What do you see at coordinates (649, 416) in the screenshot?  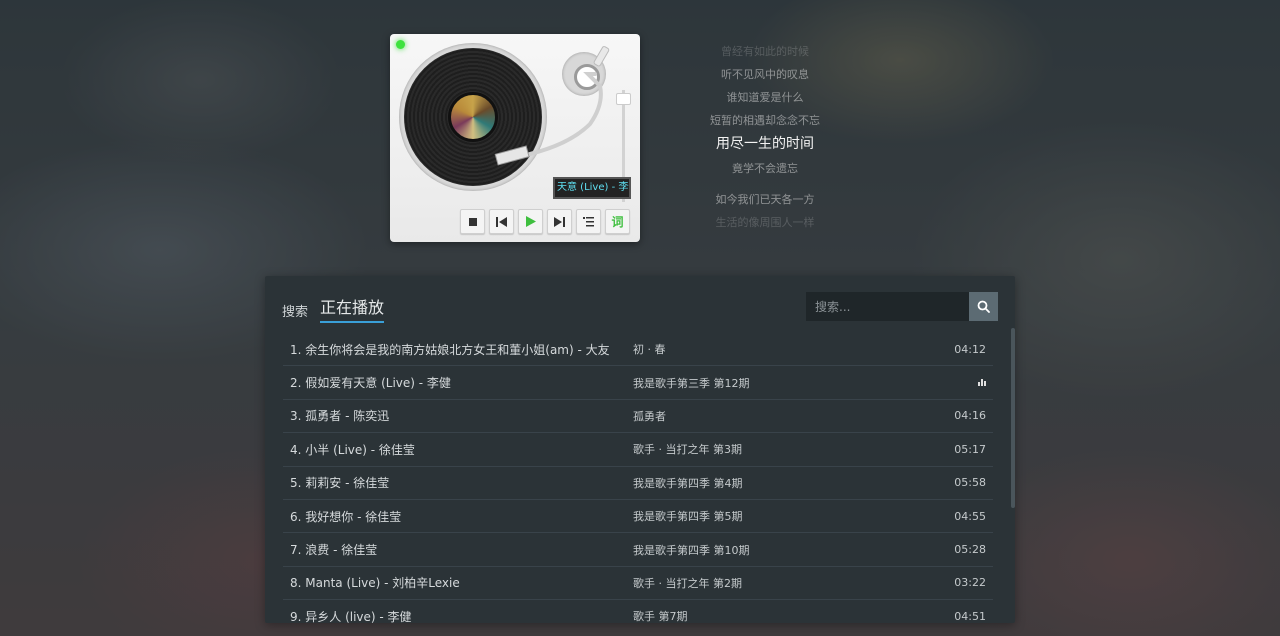 I see `song-album: 孤勇者` at bounding box center [649, 416].